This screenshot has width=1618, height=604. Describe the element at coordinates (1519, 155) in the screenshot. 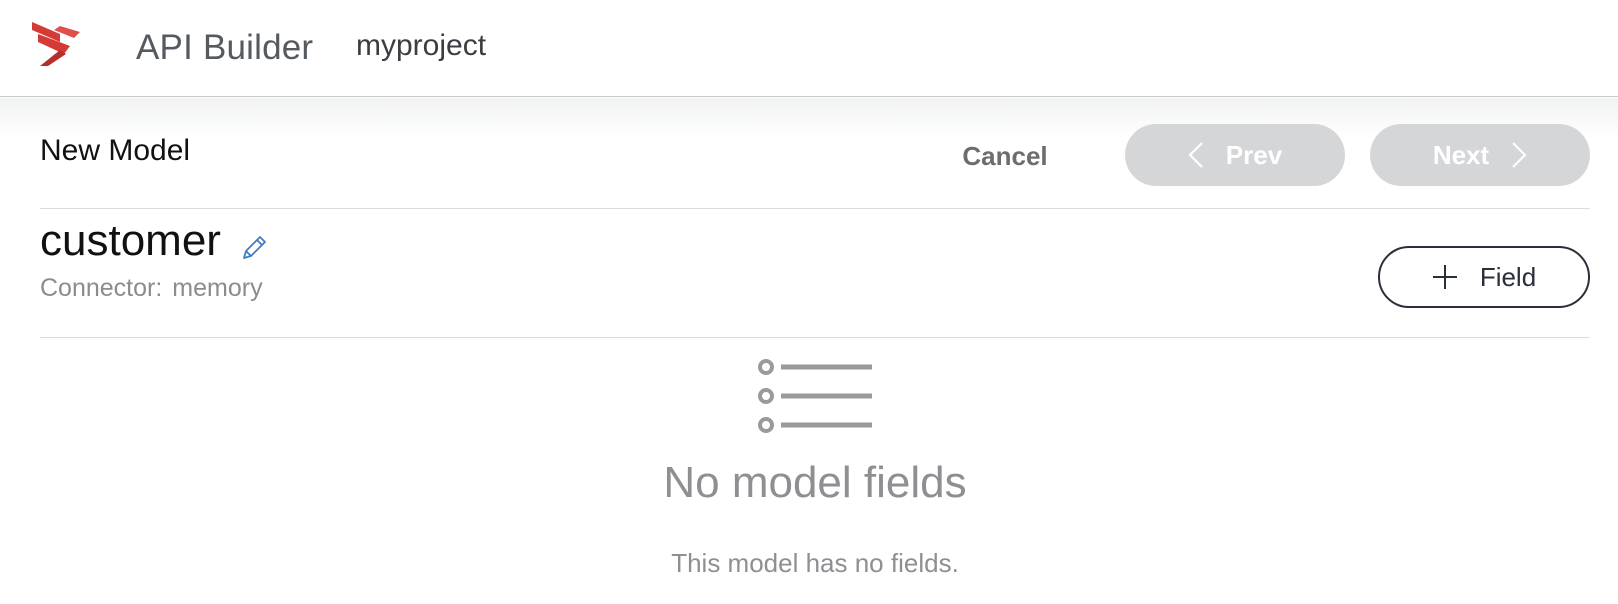

I see `chevron-right-icon` at that location.